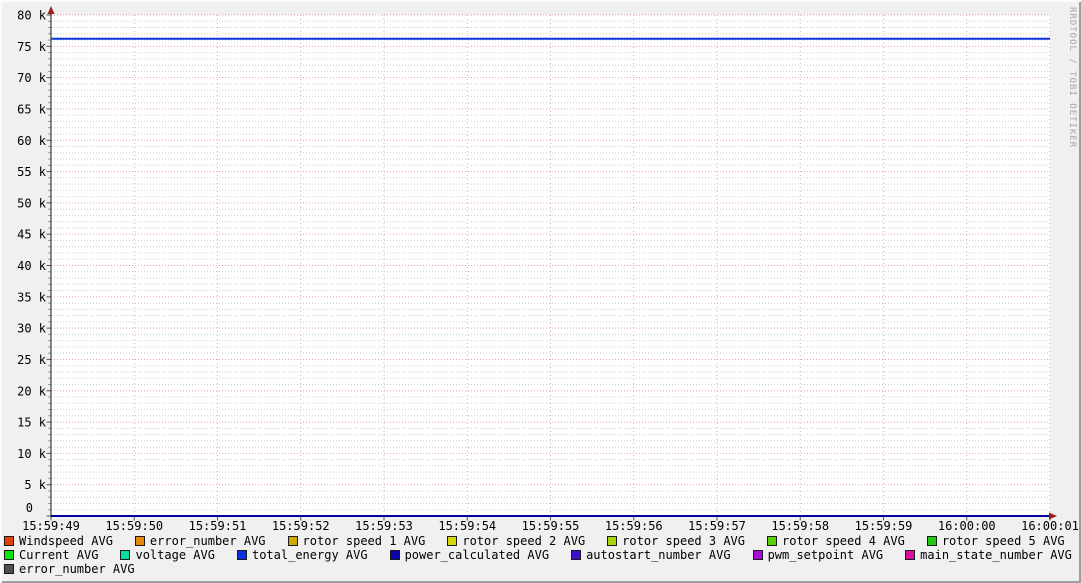 This screenshot has height=583, width=1081. I want to click on legend-label: autostart_number AVG, so click(658, 555).